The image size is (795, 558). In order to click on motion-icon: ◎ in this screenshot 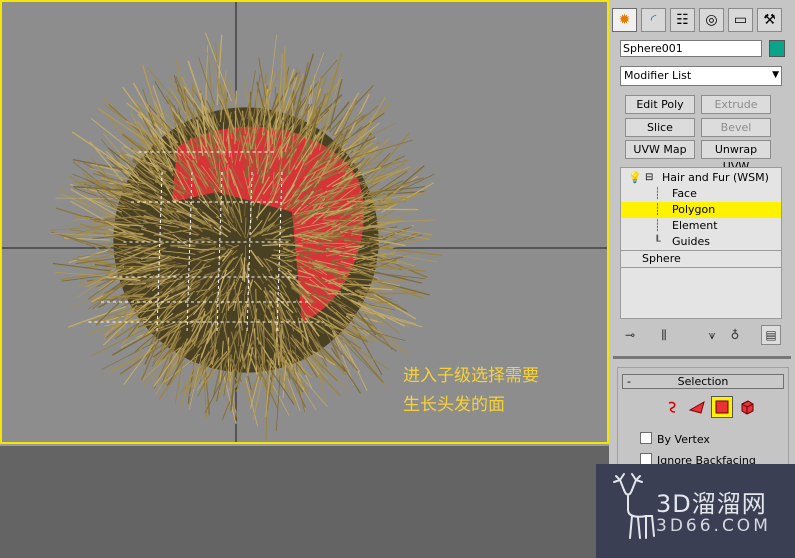, I will do `click(711, 20)`.